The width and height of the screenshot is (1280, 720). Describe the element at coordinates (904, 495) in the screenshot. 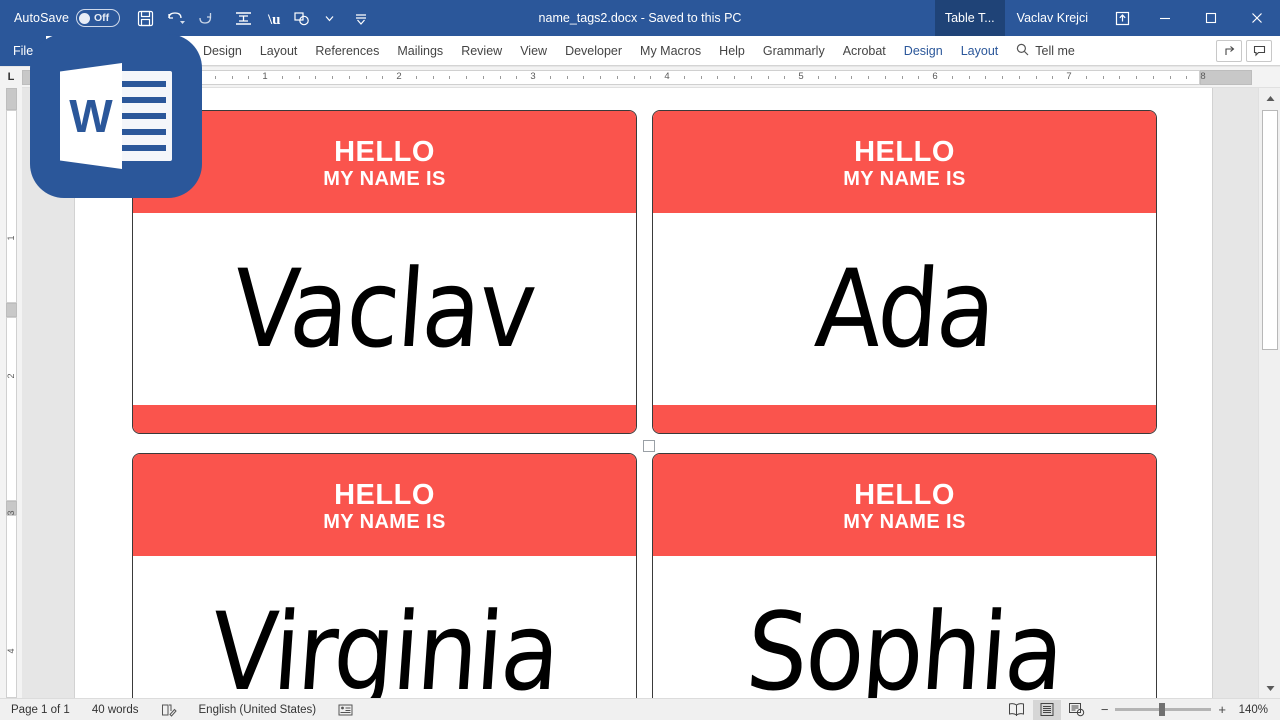

I see `name-tag-hello: HELLO` at that location.